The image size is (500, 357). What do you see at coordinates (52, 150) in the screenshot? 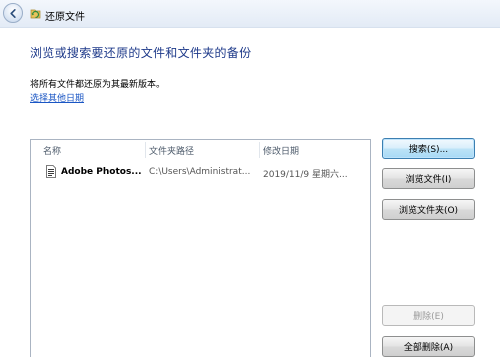
I see `column-header-name: 名称` at bounding box center [52, 150].